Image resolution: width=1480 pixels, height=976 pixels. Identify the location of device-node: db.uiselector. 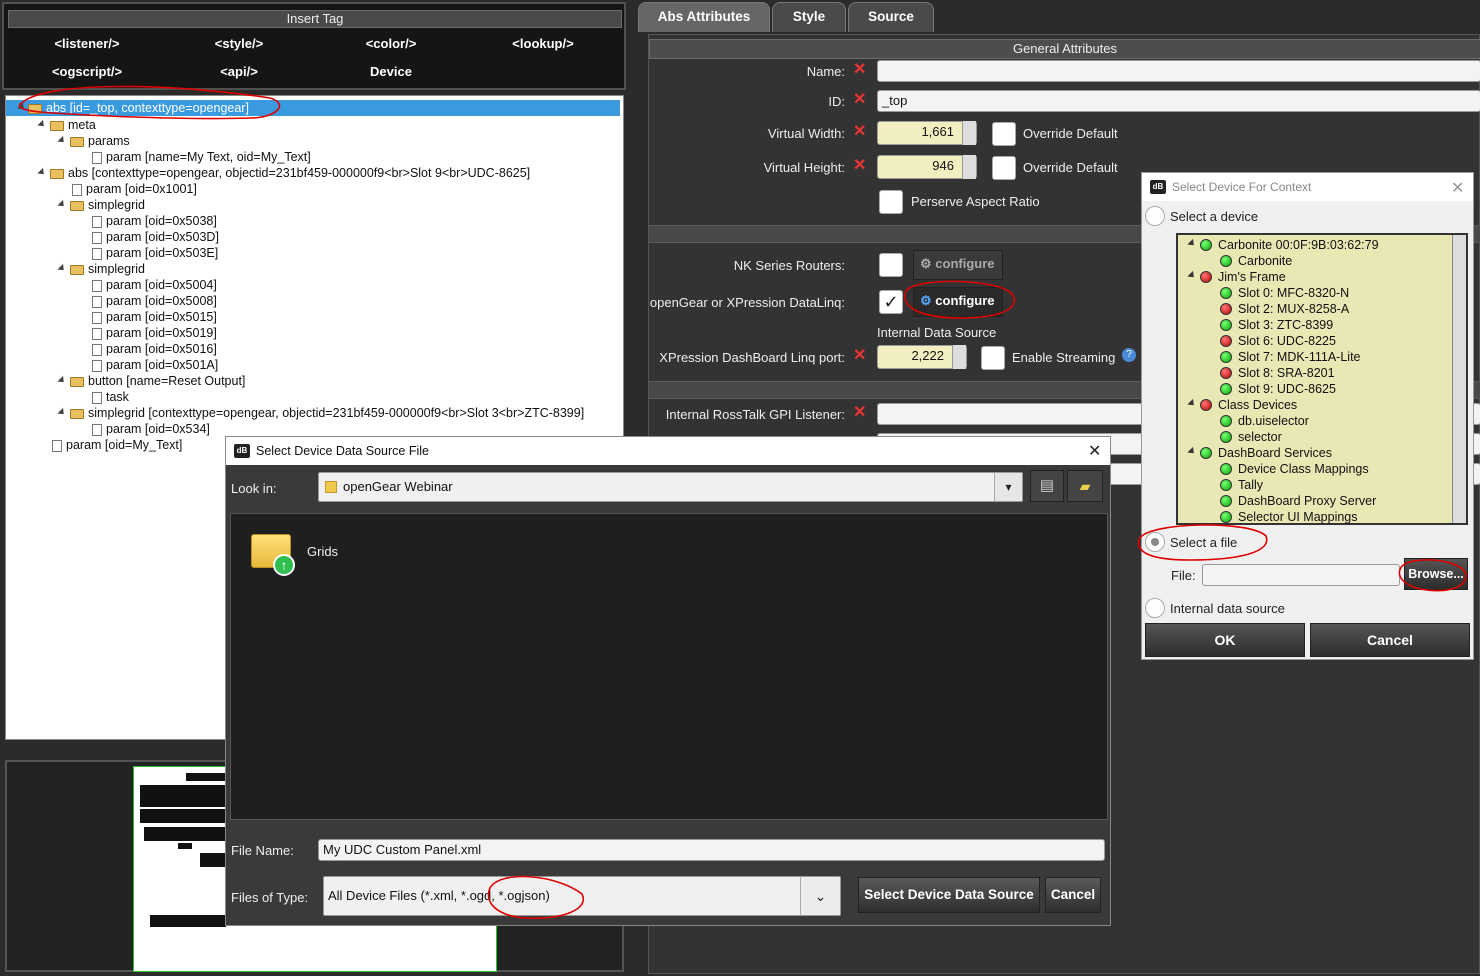
(1264, 421).